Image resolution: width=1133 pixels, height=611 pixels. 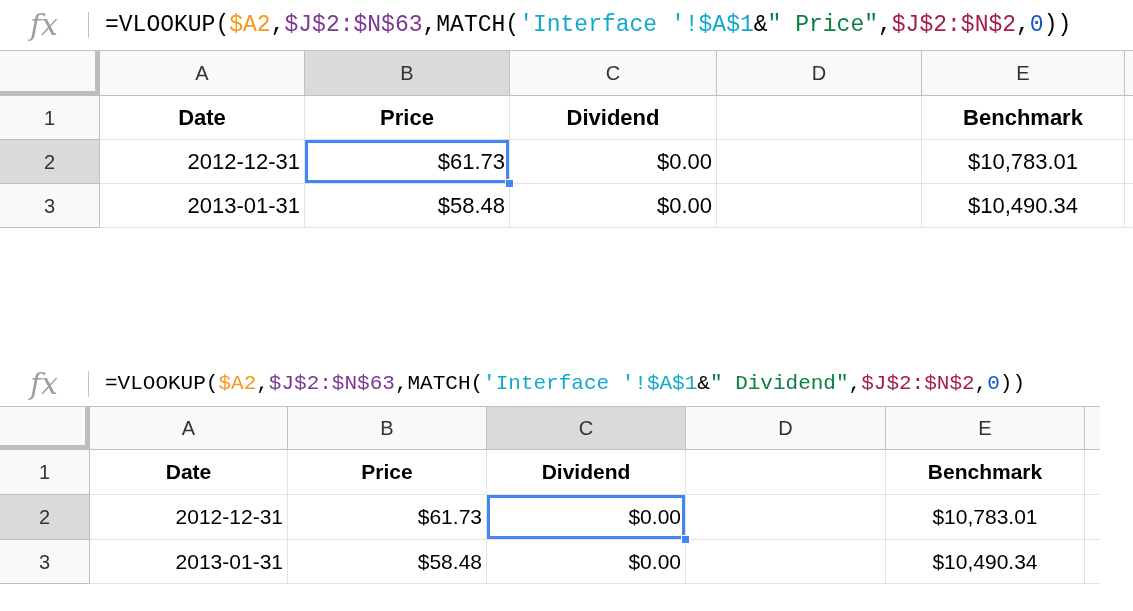 I want to click on table-cell: $0.00, so click(x=613, y=206).